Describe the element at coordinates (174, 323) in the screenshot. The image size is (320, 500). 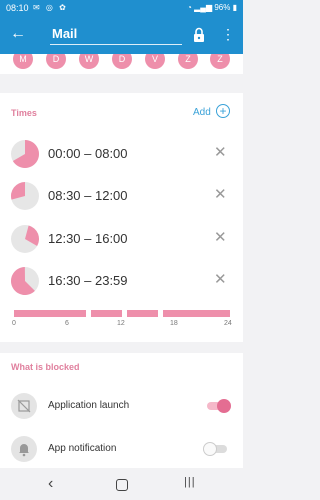
I see `timeline-tick: 18` at that location.